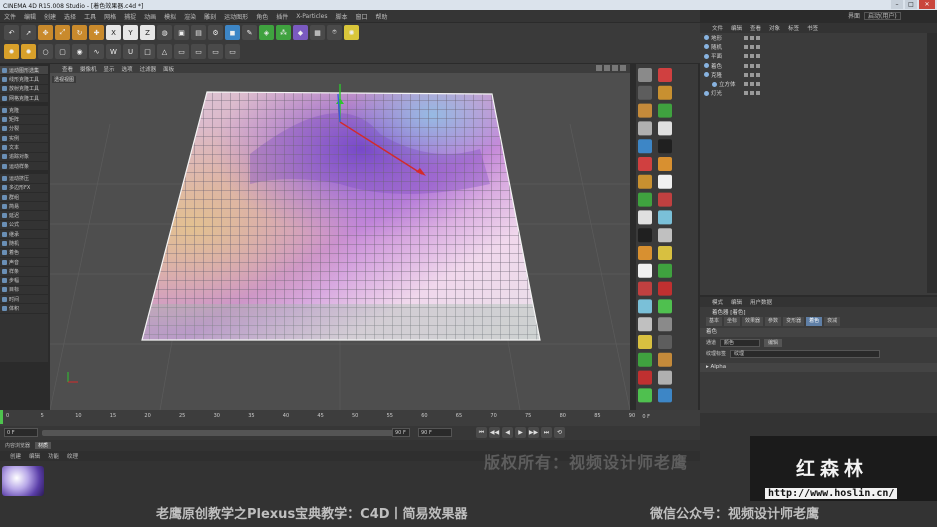 The image size is (937, 527). What do you see at coordinates (262, 16) in the screenshot?
I see `menu-item: 角色` at bounding box center [262, 16].